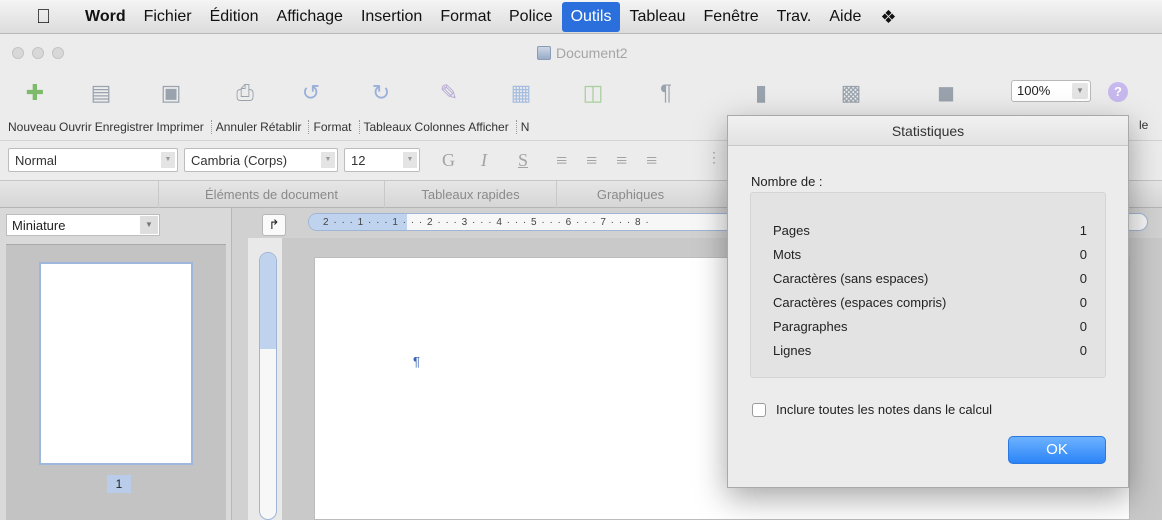 This screenshot has height=520, width=1162. I want to click on stat-row-lines: Lignes 0, so click(930, 353).